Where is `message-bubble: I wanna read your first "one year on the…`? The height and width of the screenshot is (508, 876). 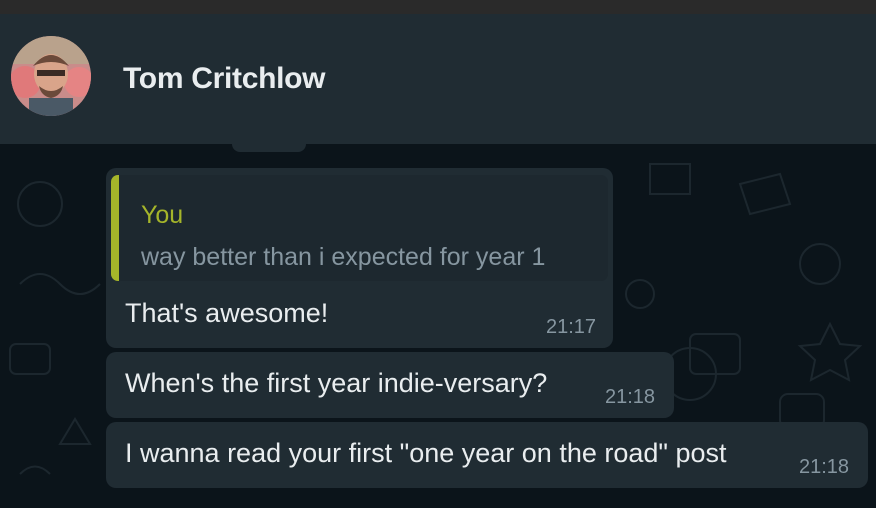
message-bubble: I wanna read your first "one year on the… is located at coordinates (487, 455).